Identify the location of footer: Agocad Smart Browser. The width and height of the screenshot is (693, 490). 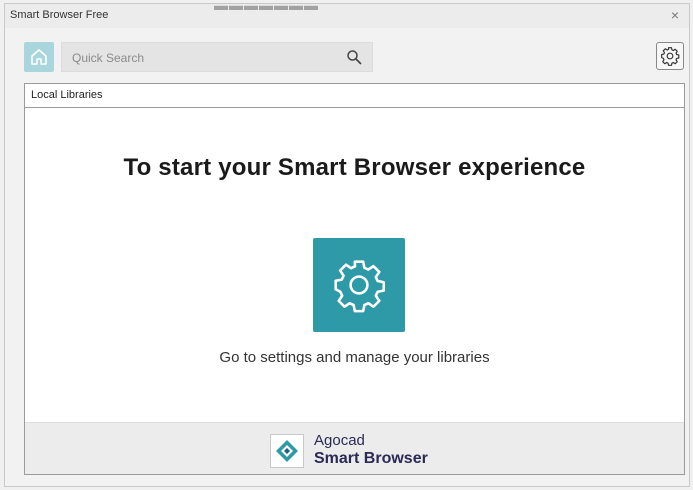
(354, 448).